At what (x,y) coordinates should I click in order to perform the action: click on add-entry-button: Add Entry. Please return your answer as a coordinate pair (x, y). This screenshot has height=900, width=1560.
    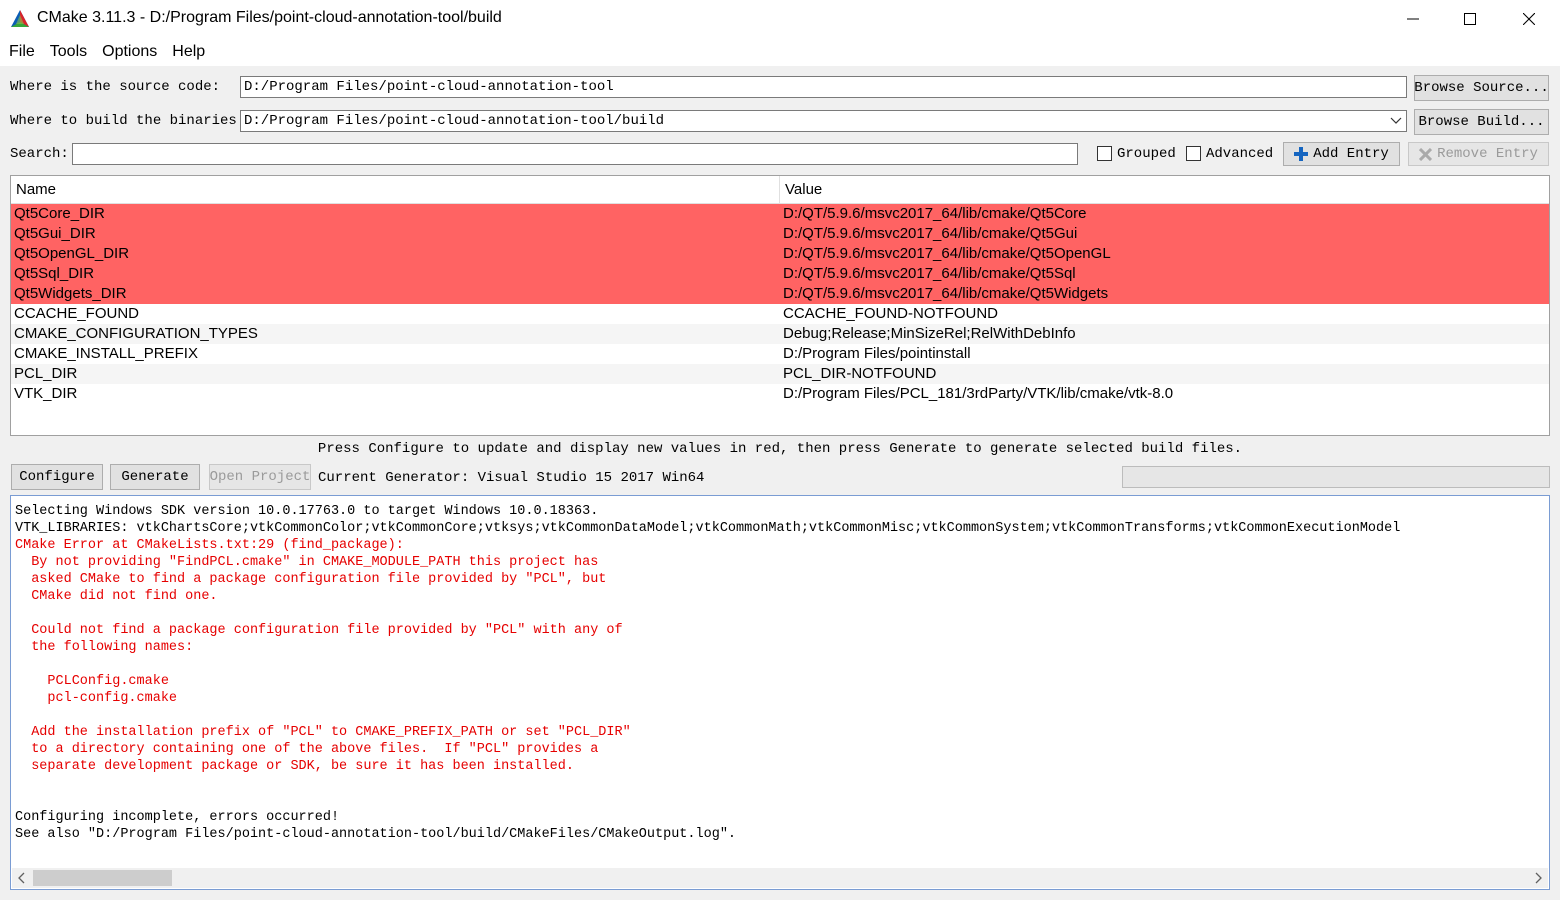
    Looking at the image, I should click on (1341, 154).